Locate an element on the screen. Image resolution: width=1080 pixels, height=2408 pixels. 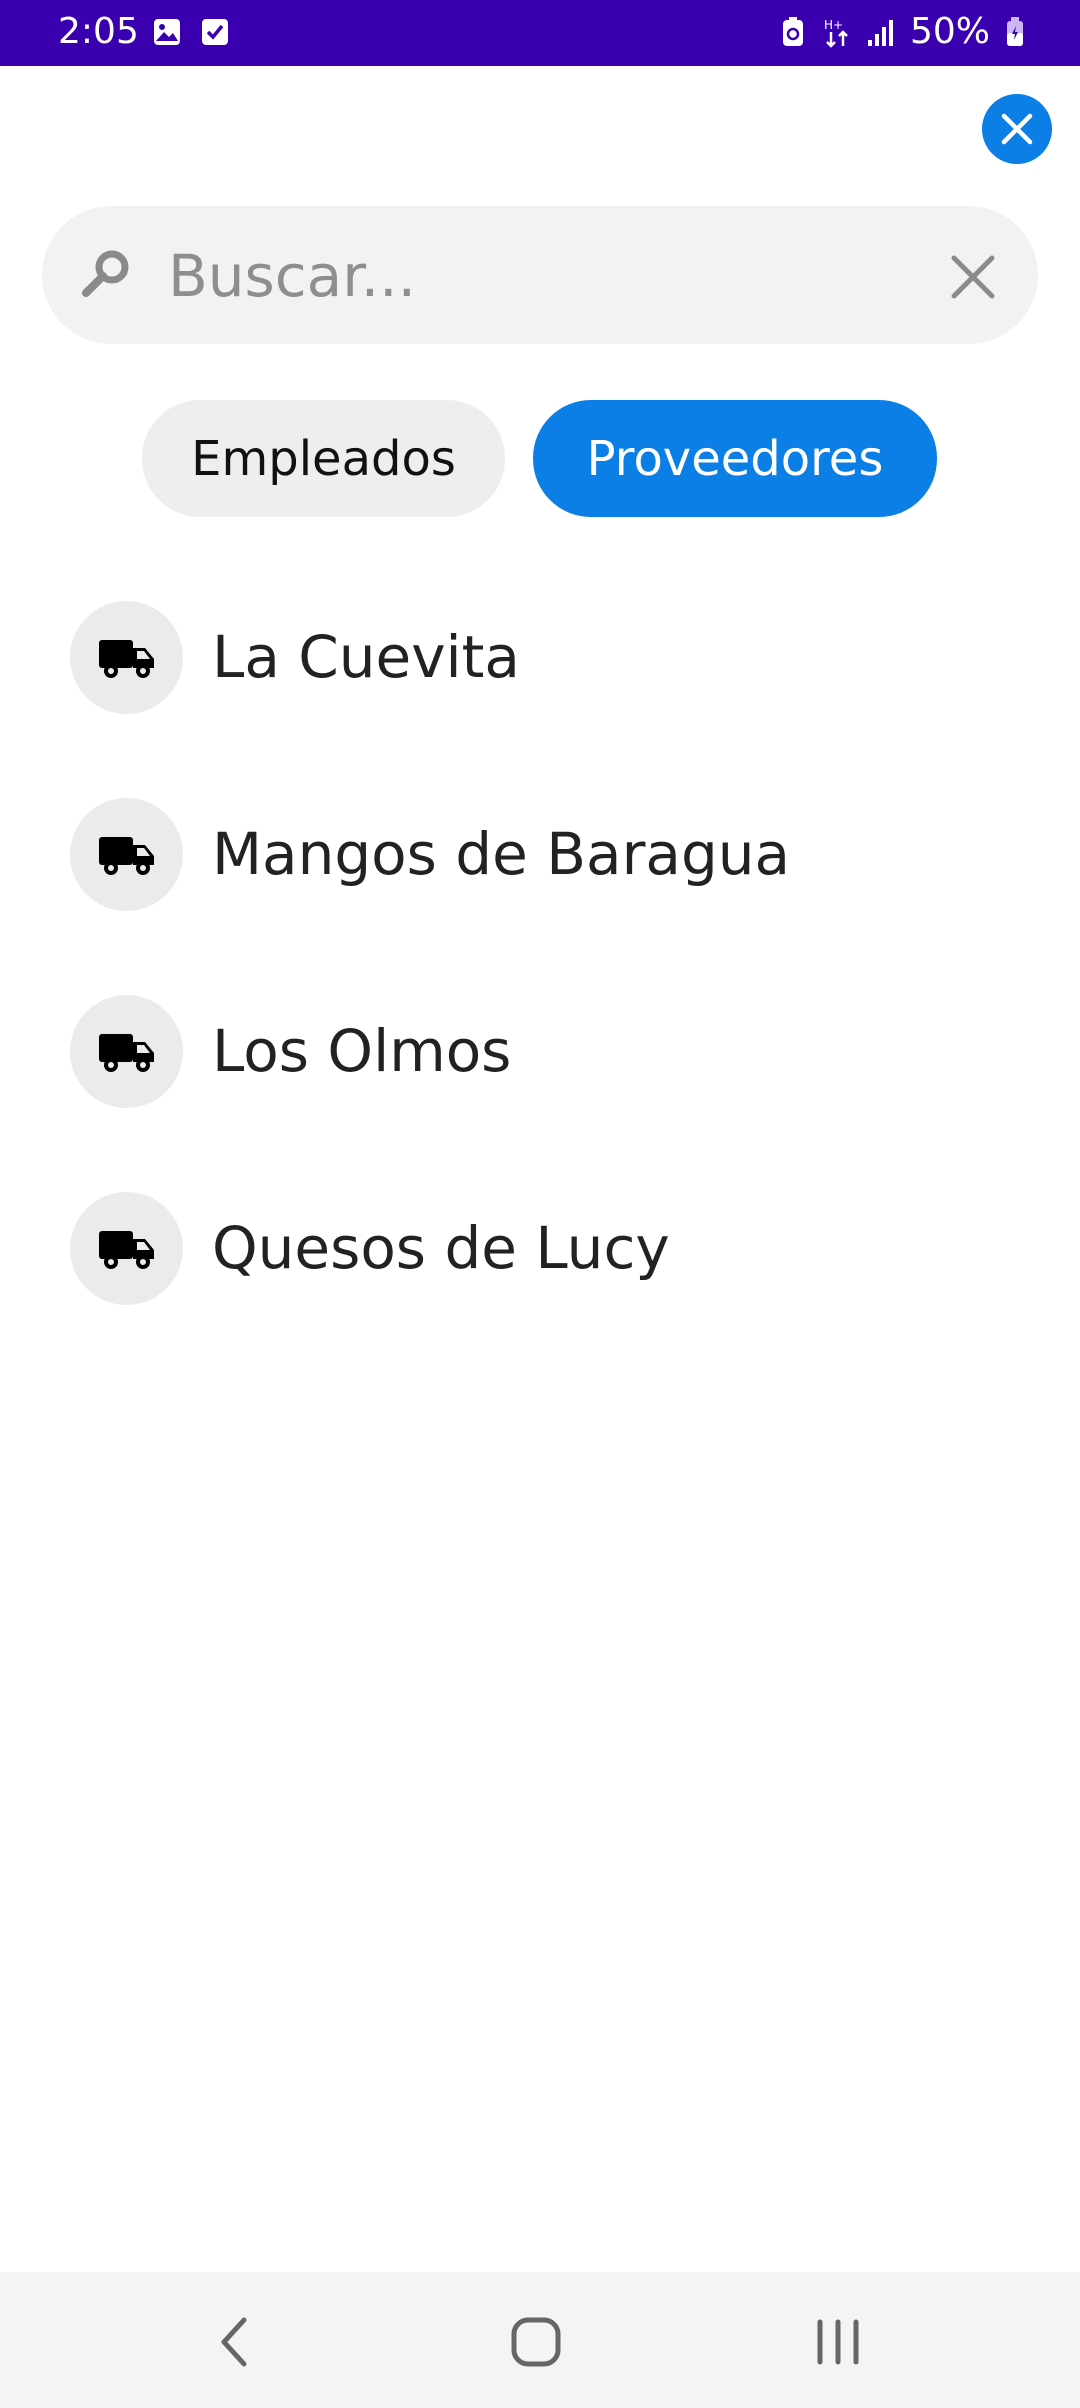
status-bar: 2:05 H+ 50% is located at coordinates (540, 33).